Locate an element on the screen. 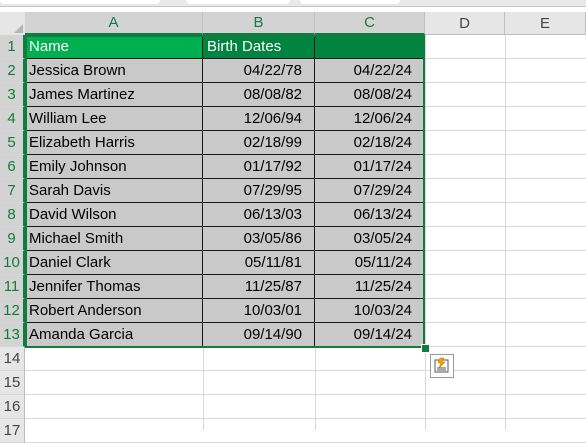  cell-c5: 02/18/24 is located at coordinates (370, 143).